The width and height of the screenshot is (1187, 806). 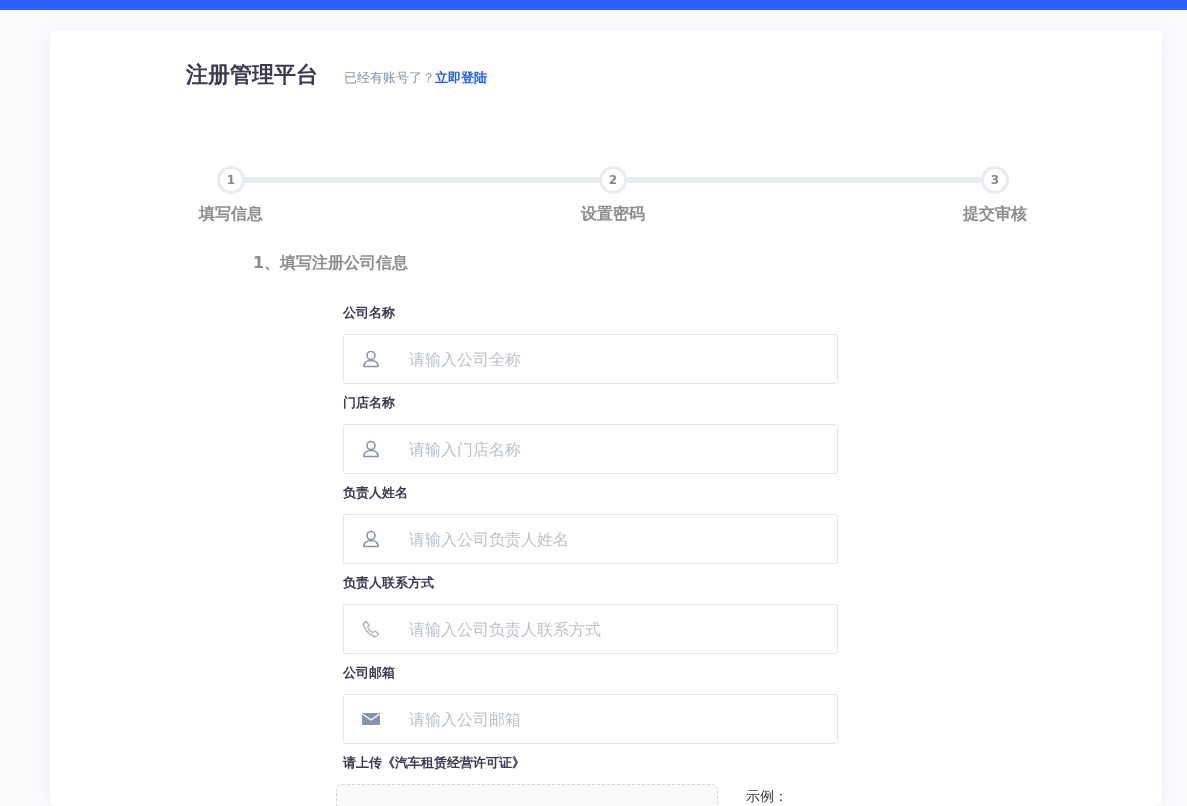 I want to click on field-label: 门店名称, so click(x=369, y=403).